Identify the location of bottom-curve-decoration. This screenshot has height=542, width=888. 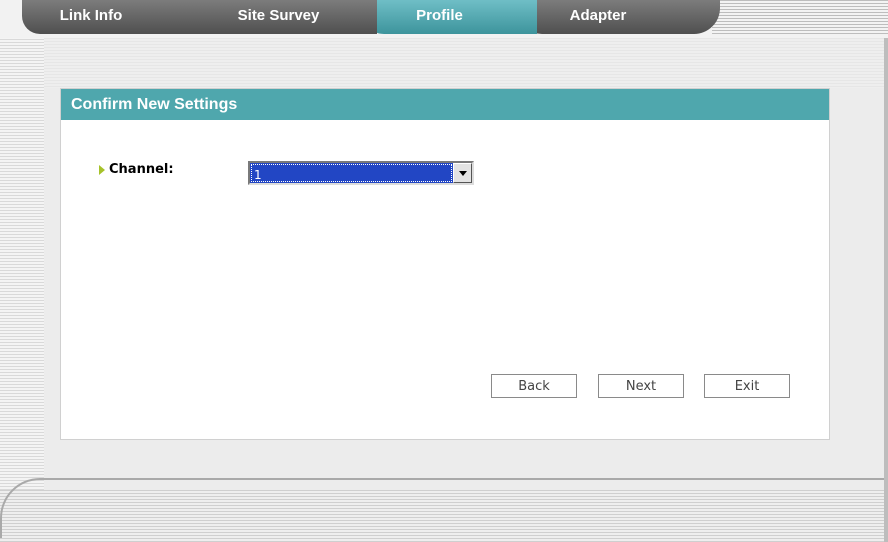
(444, 508).